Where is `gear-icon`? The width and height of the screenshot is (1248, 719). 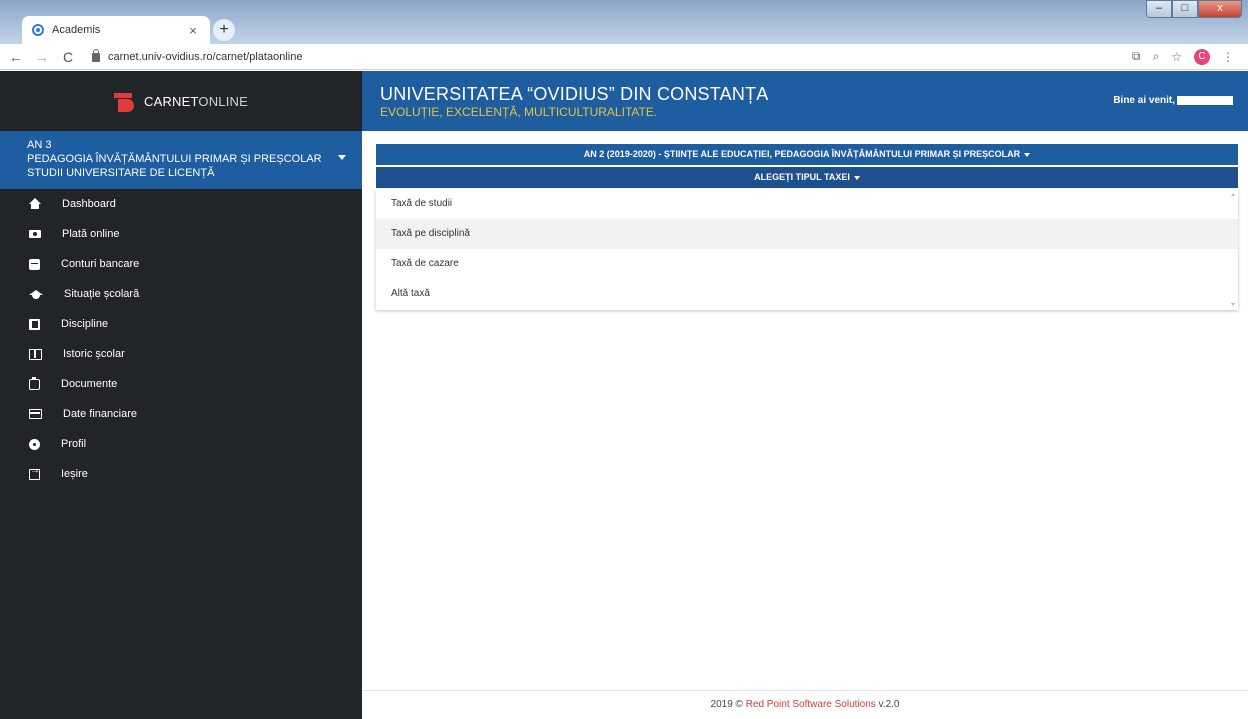
gear-icon is located at coordinates (34, 444).